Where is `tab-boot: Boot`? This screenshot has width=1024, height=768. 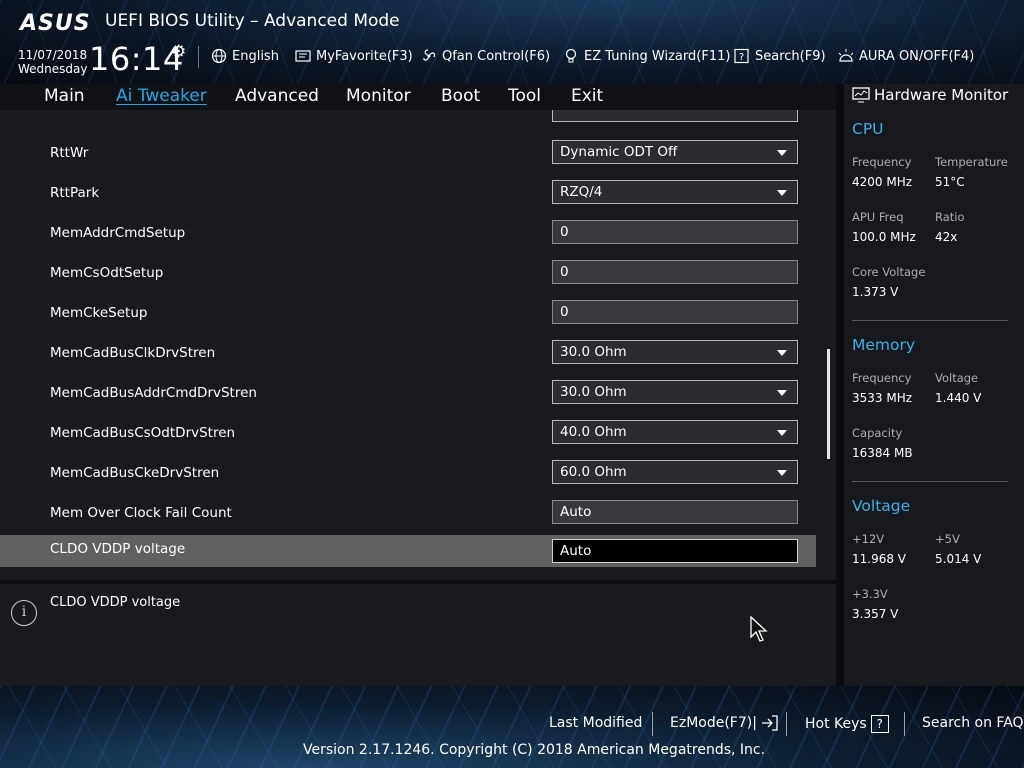
tab-boot: Boot is located at coordinates (460, 96).